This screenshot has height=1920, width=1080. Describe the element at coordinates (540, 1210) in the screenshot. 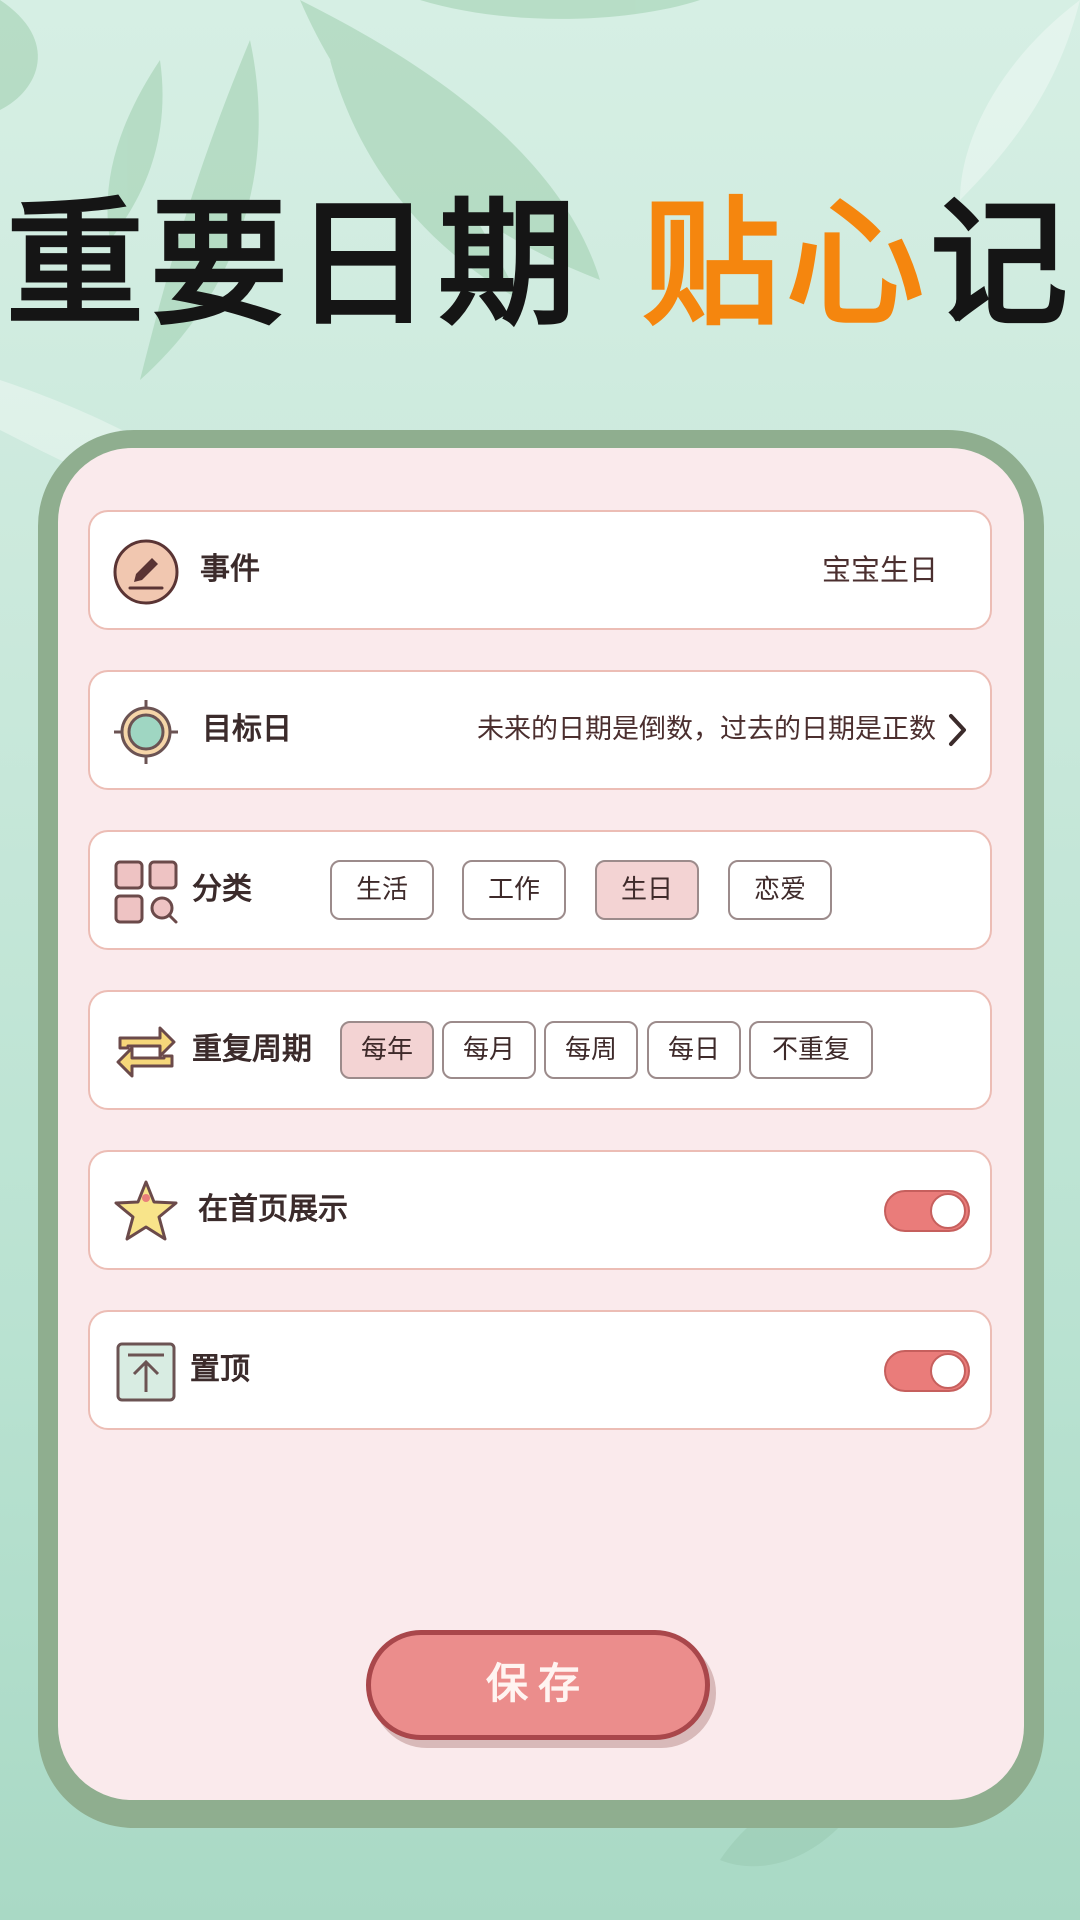

I see `show-home-row: 在首页展示` at that location.